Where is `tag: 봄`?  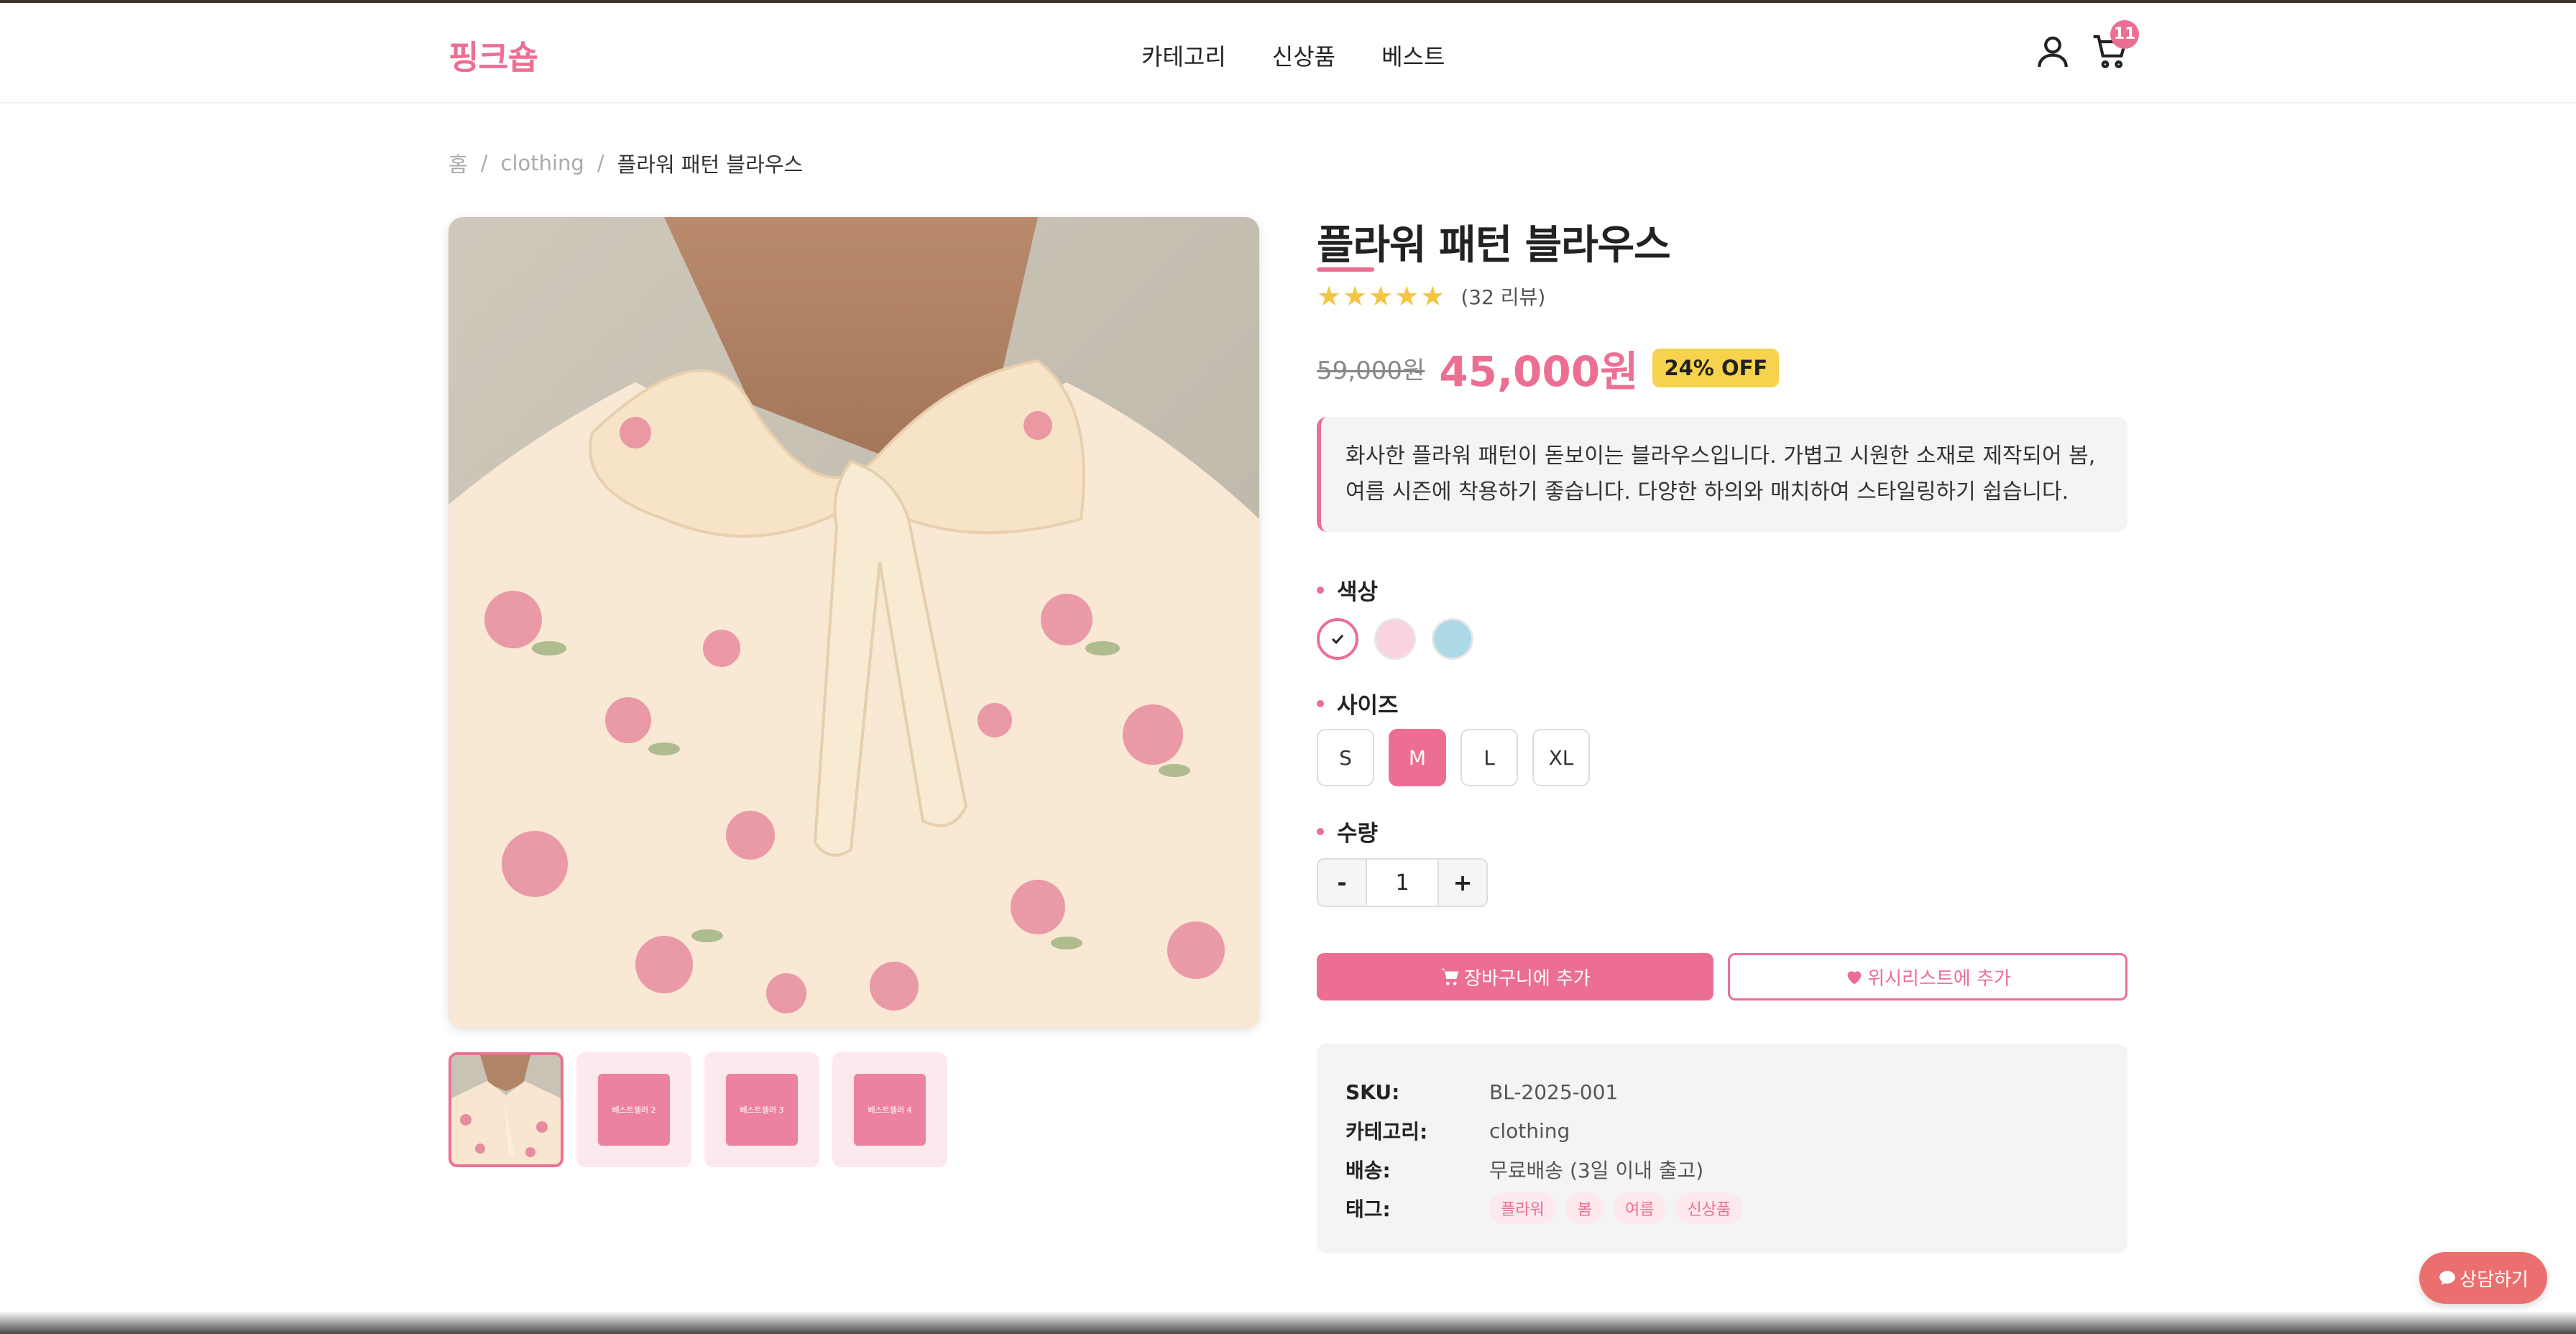 tag: 봄 is located at coordinates (1584, 1208).